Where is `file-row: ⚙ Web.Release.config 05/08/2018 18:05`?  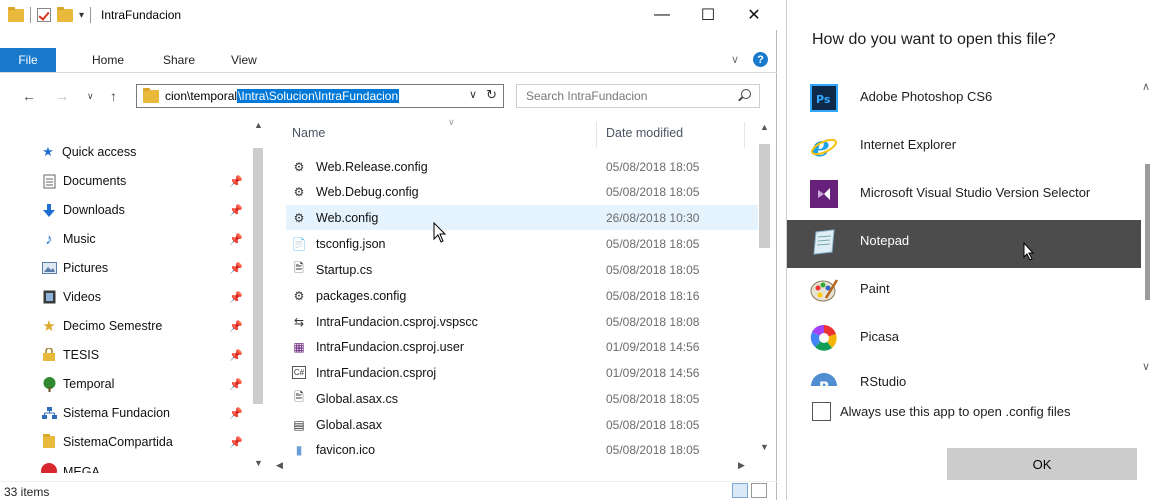 file-row: ⚙ Web.Release.config 05/08/2018 18:05 is located at coordinates (522, 166).